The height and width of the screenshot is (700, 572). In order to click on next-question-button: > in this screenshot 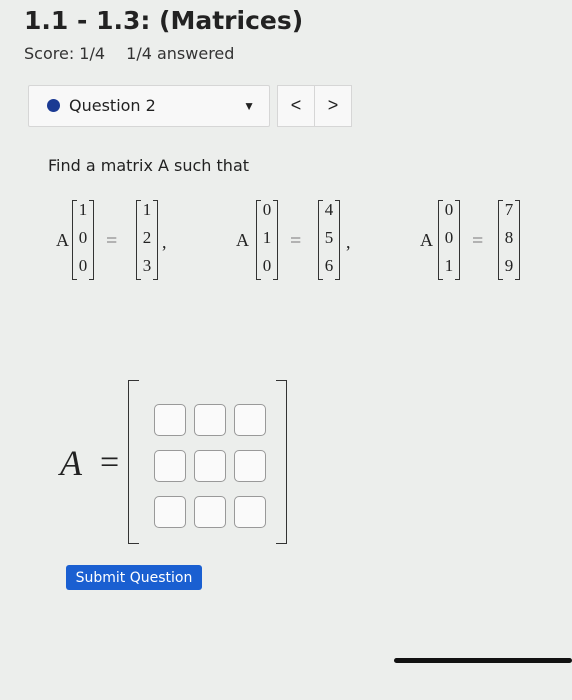, I will do `click(333, 106)`.